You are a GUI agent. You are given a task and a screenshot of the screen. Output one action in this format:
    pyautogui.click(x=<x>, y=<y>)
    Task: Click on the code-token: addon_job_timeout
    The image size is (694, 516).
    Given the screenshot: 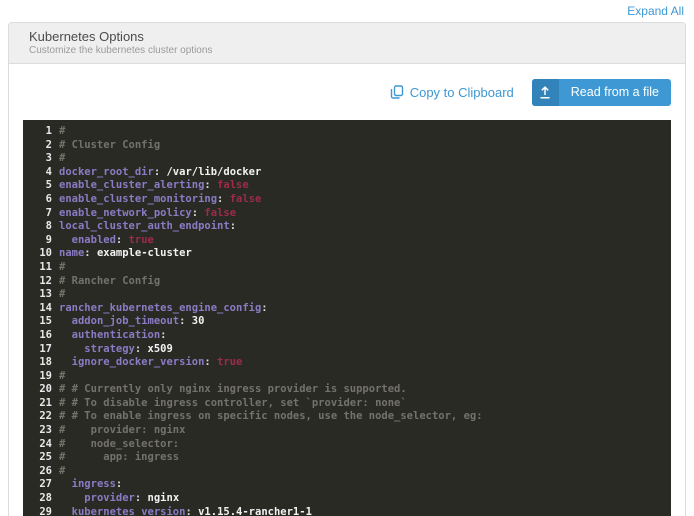 What is the action you would take?
    pyautogui.click(x=125, y=321)
    